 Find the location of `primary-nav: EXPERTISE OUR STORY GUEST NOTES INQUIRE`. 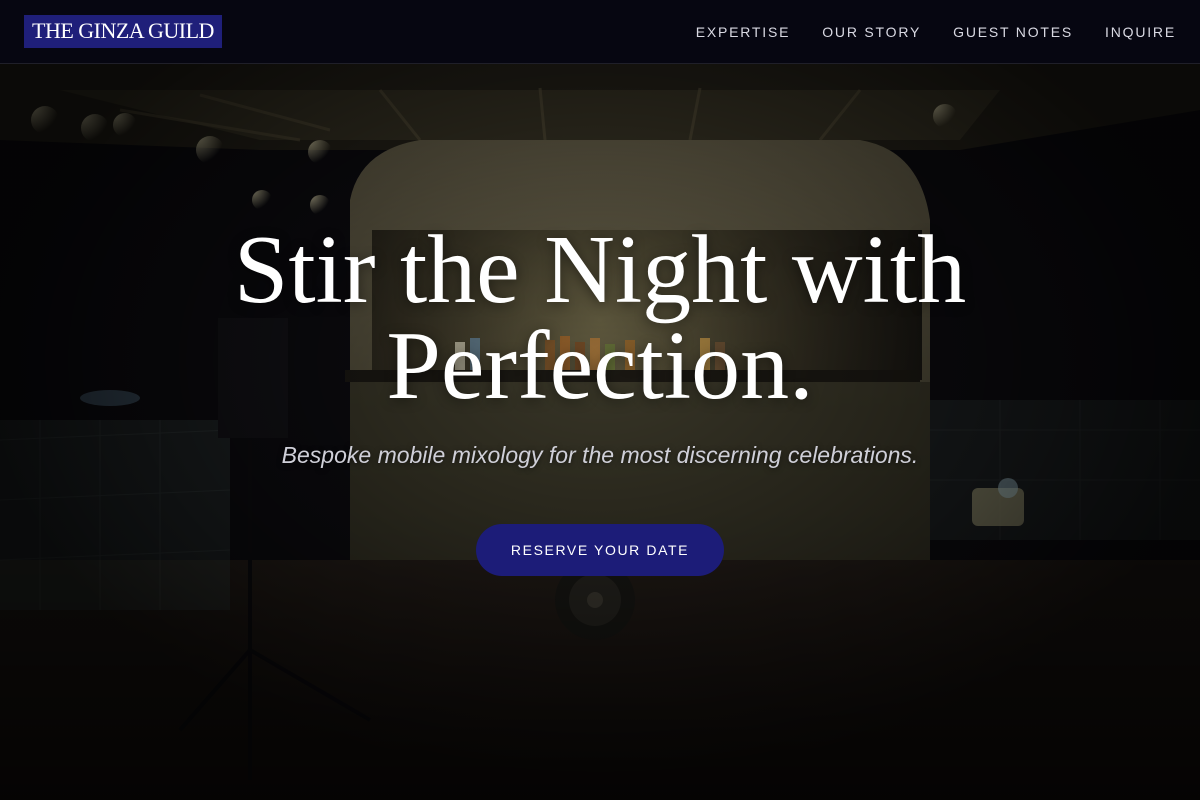

primary-nav: EXPERTISE OUR STORY GUEST NOTES INQUIRE is located at coordinates (936, 32).